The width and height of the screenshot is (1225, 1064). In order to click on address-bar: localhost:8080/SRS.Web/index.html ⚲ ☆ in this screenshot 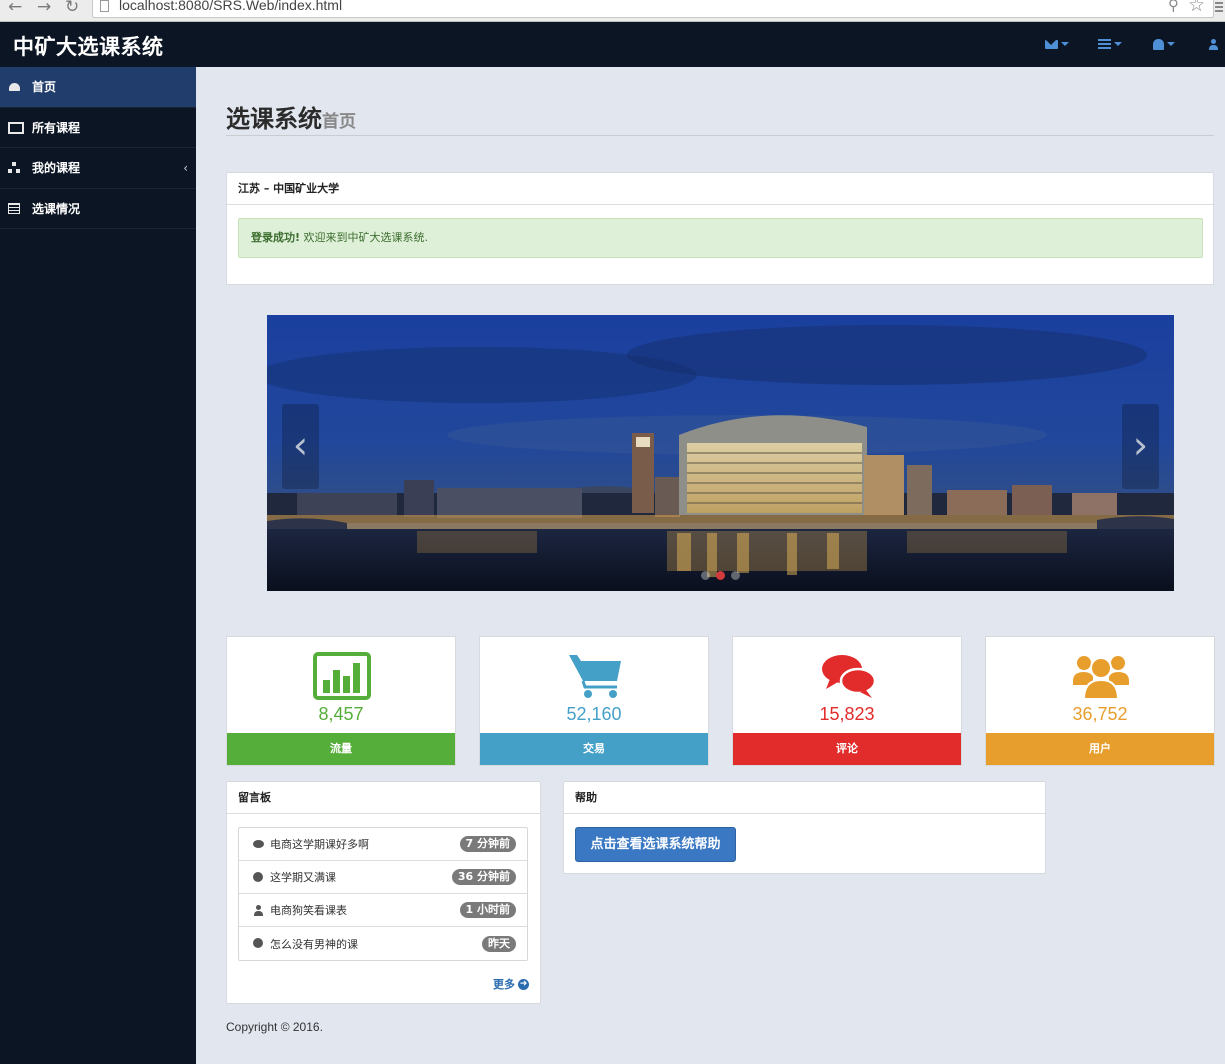, I will do `click(653, 9)`.